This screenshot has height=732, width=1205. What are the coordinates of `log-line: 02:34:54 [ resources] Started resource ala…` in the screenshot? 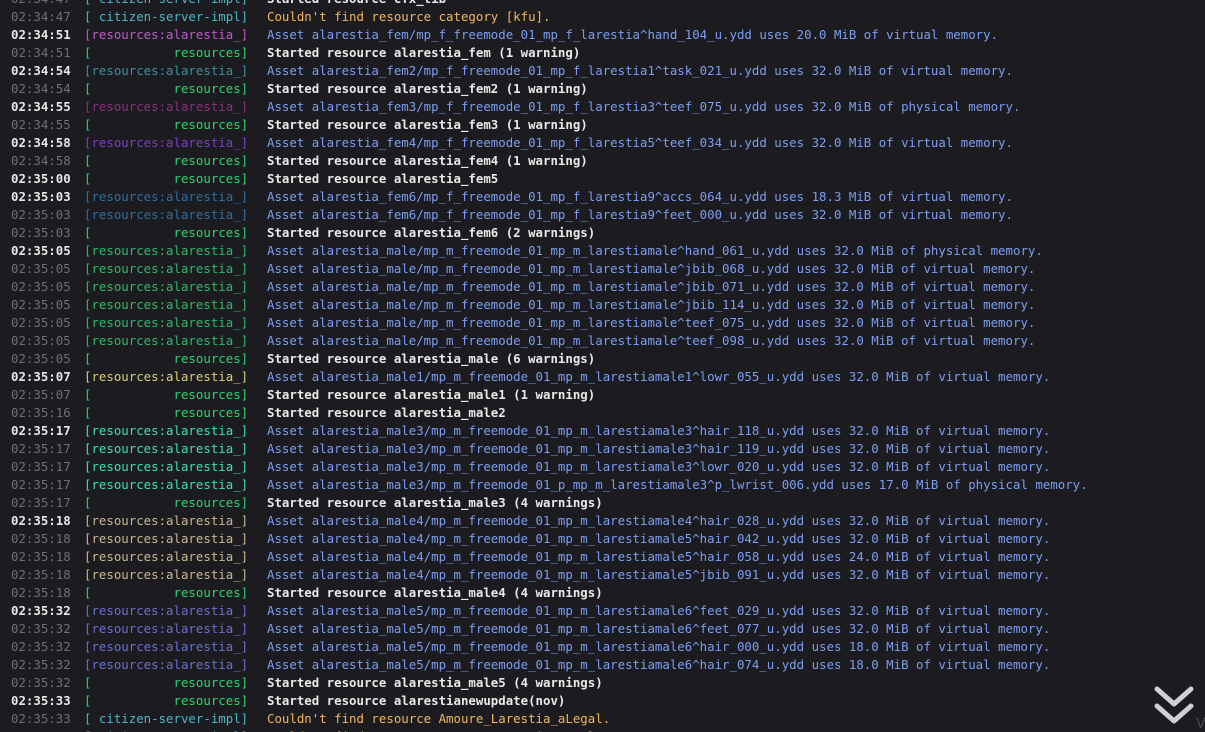 It's located at (608, 89).